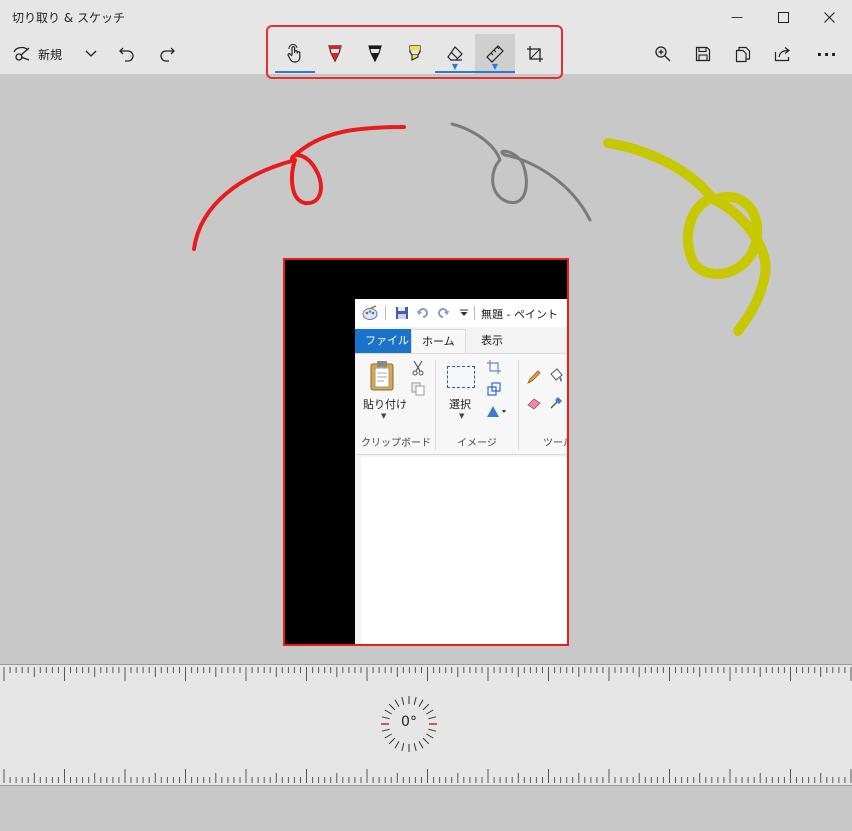 This screenshot has height=831, width=852. I want to click on share-icon, so click(782, 54).